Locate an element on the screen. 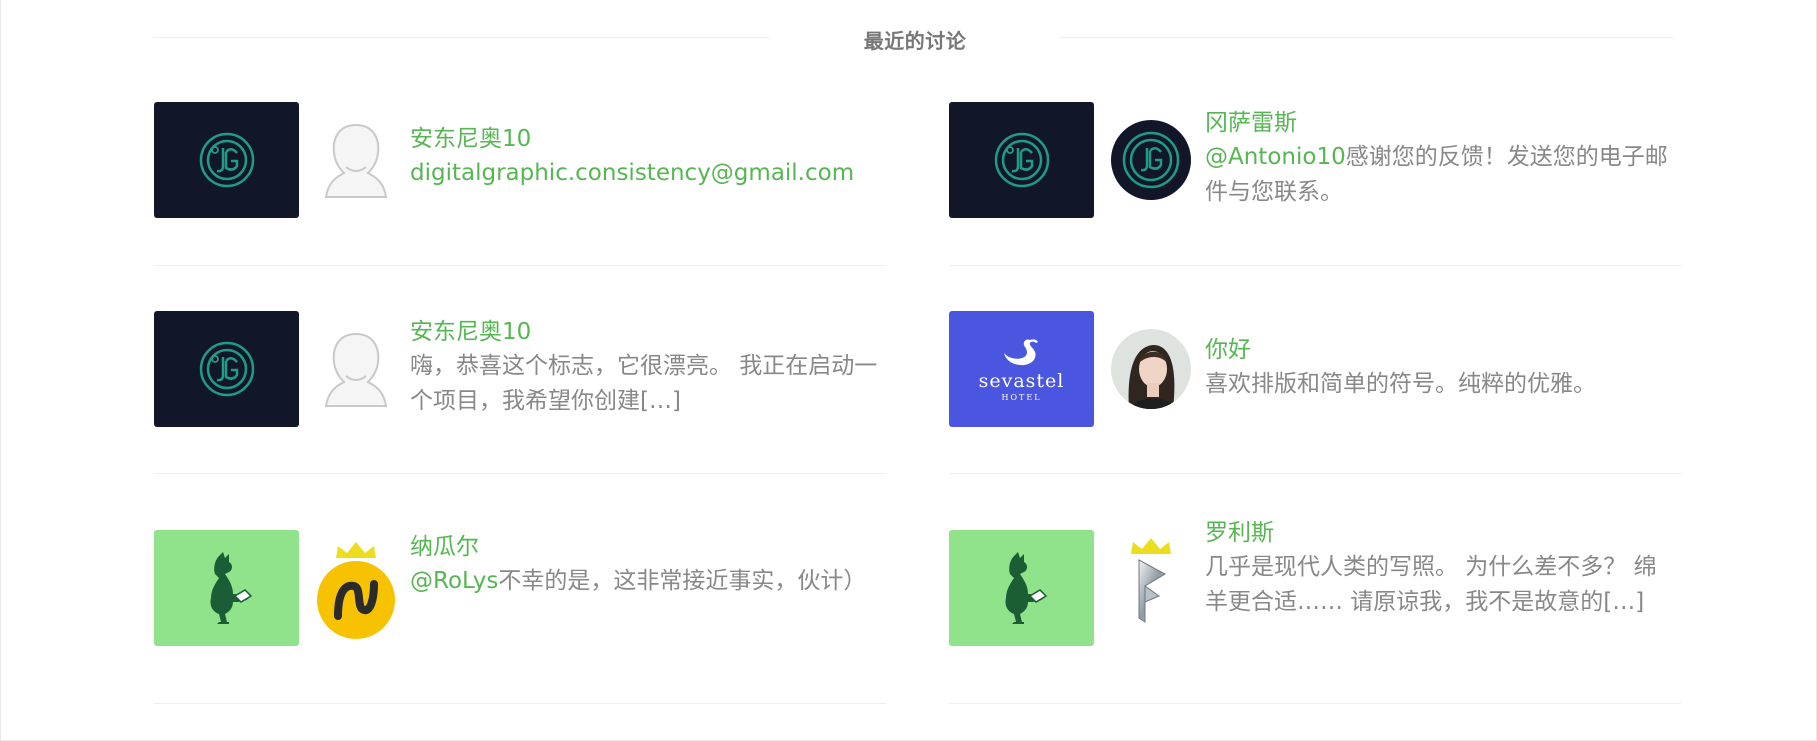  comment-author: 纳瓜尔 is located at coordinates (645, 547).